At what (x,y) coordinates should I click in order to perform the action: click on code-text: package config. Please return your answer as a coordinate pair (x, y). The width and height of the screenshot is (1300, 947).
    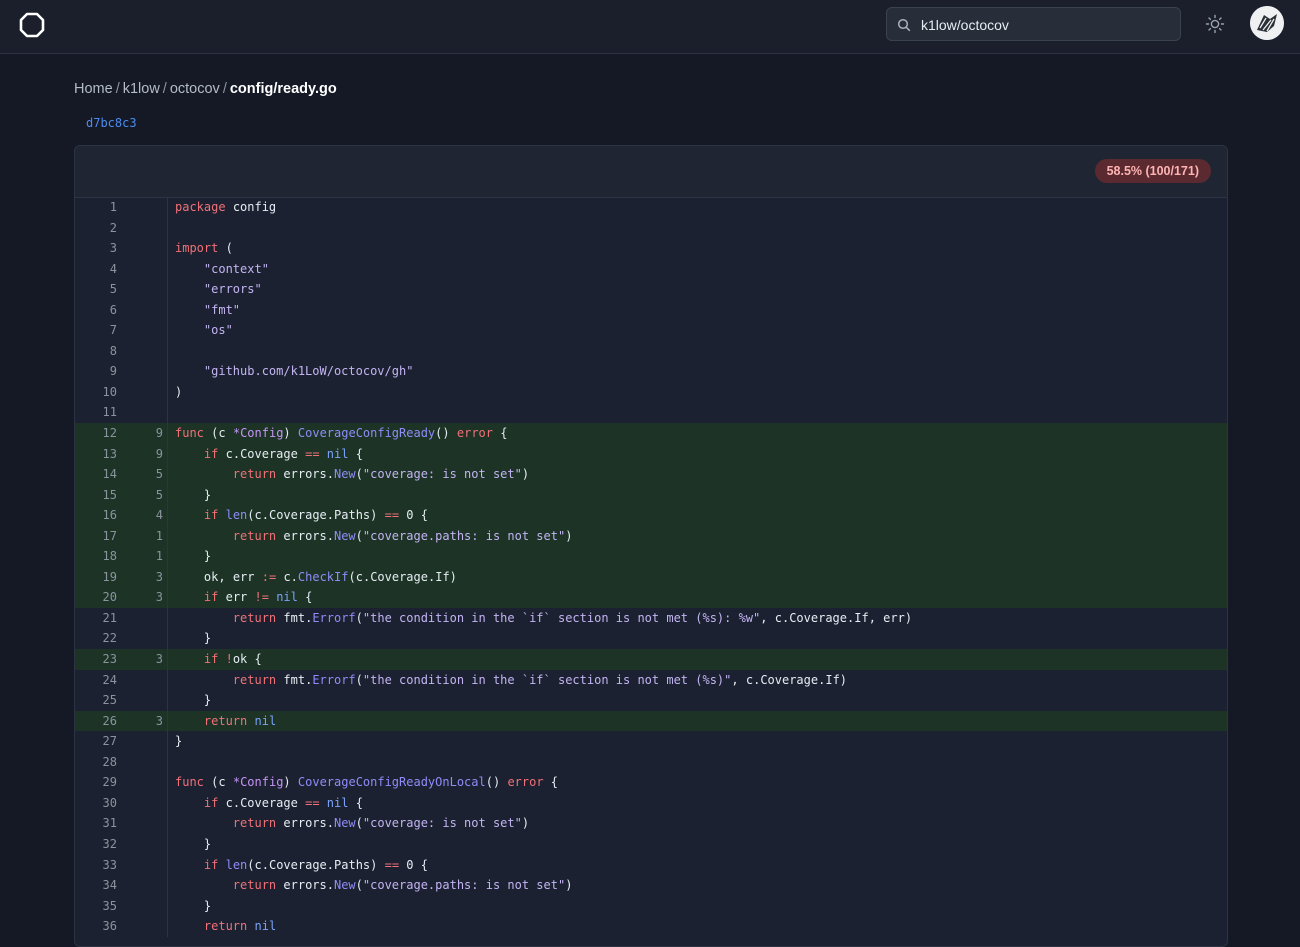
    Looking at the image, I should click on (226, 207).